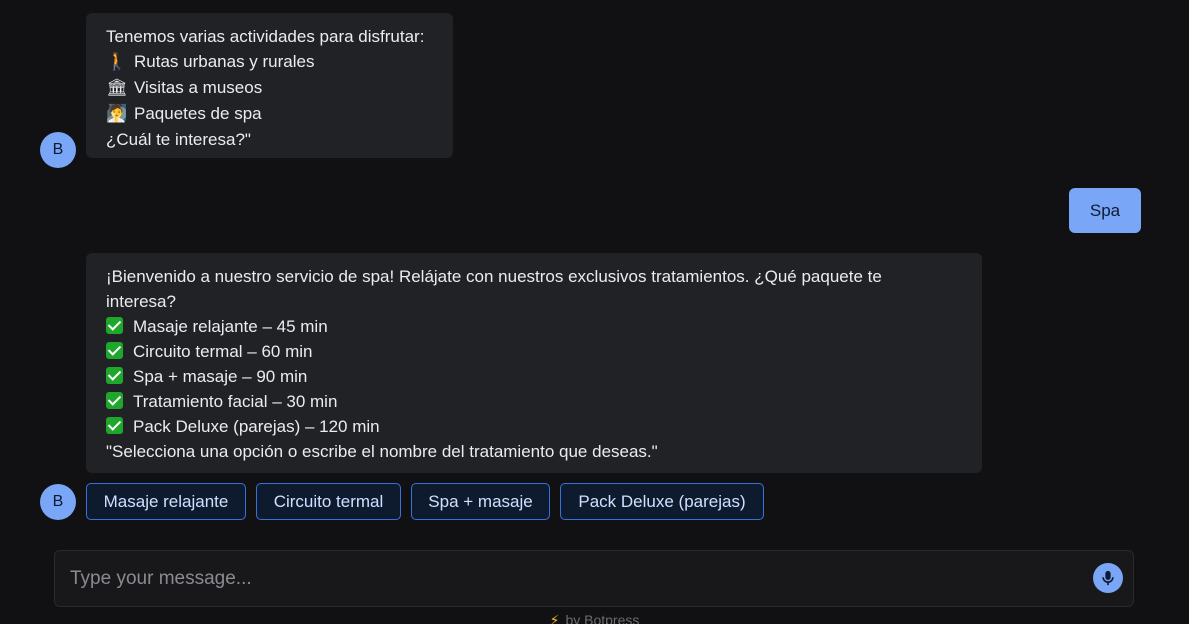  What do you see at coordinates (662, 501) in the screenshot?
I see `quick-reply-pack-deluxe: Pack Deluxe (parejas)` at bounding box center [662, 501].